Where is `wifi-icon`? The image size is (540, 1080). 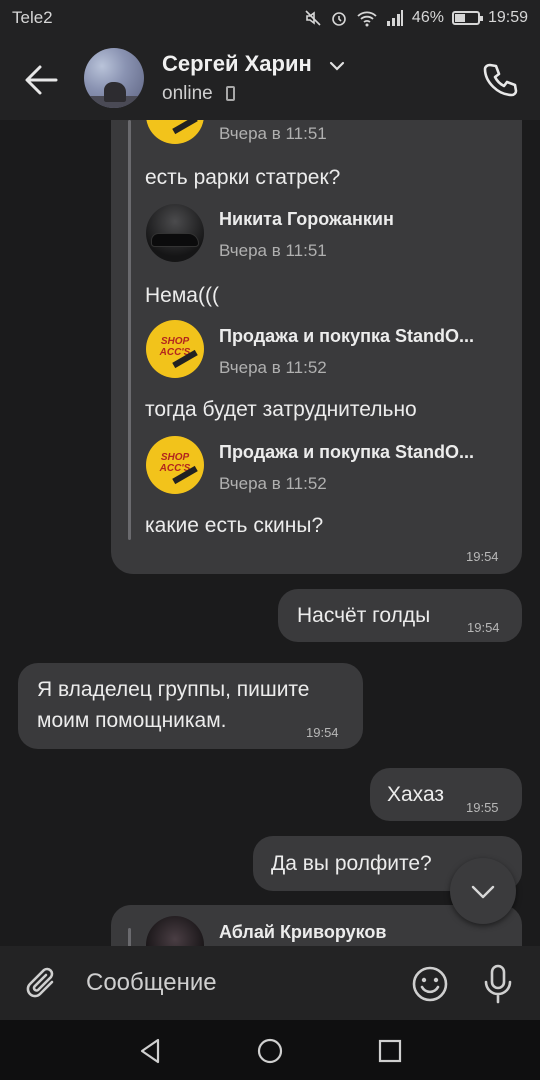 wifi-icon is located at coordinates (367, 19).